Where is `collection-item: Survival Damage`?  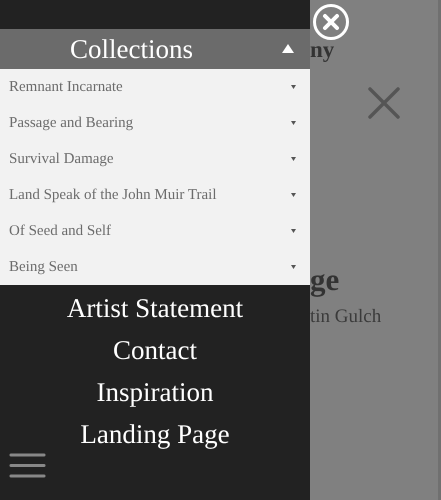 collection-item: Survival Damage is located at coordinates (155, 159).